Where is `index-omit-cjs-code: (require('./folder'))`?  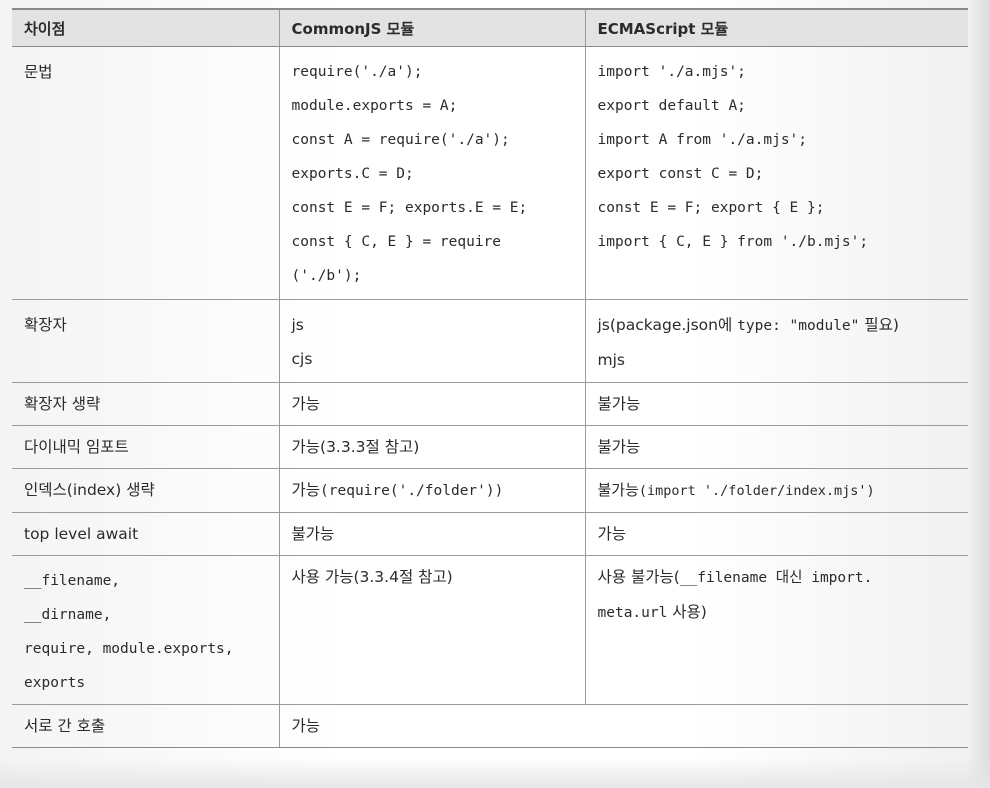
index-omit-cjs-code: (require('./folder')) is located at coordinates (412, 491).